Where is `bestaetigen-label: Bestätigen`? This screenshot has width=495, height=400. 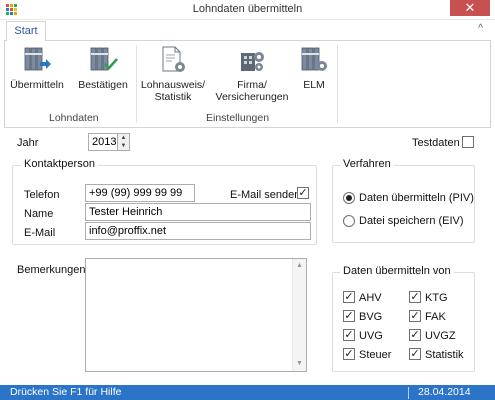 bestaetigen-label: Bestätigen is located at coordinates (103, 85).